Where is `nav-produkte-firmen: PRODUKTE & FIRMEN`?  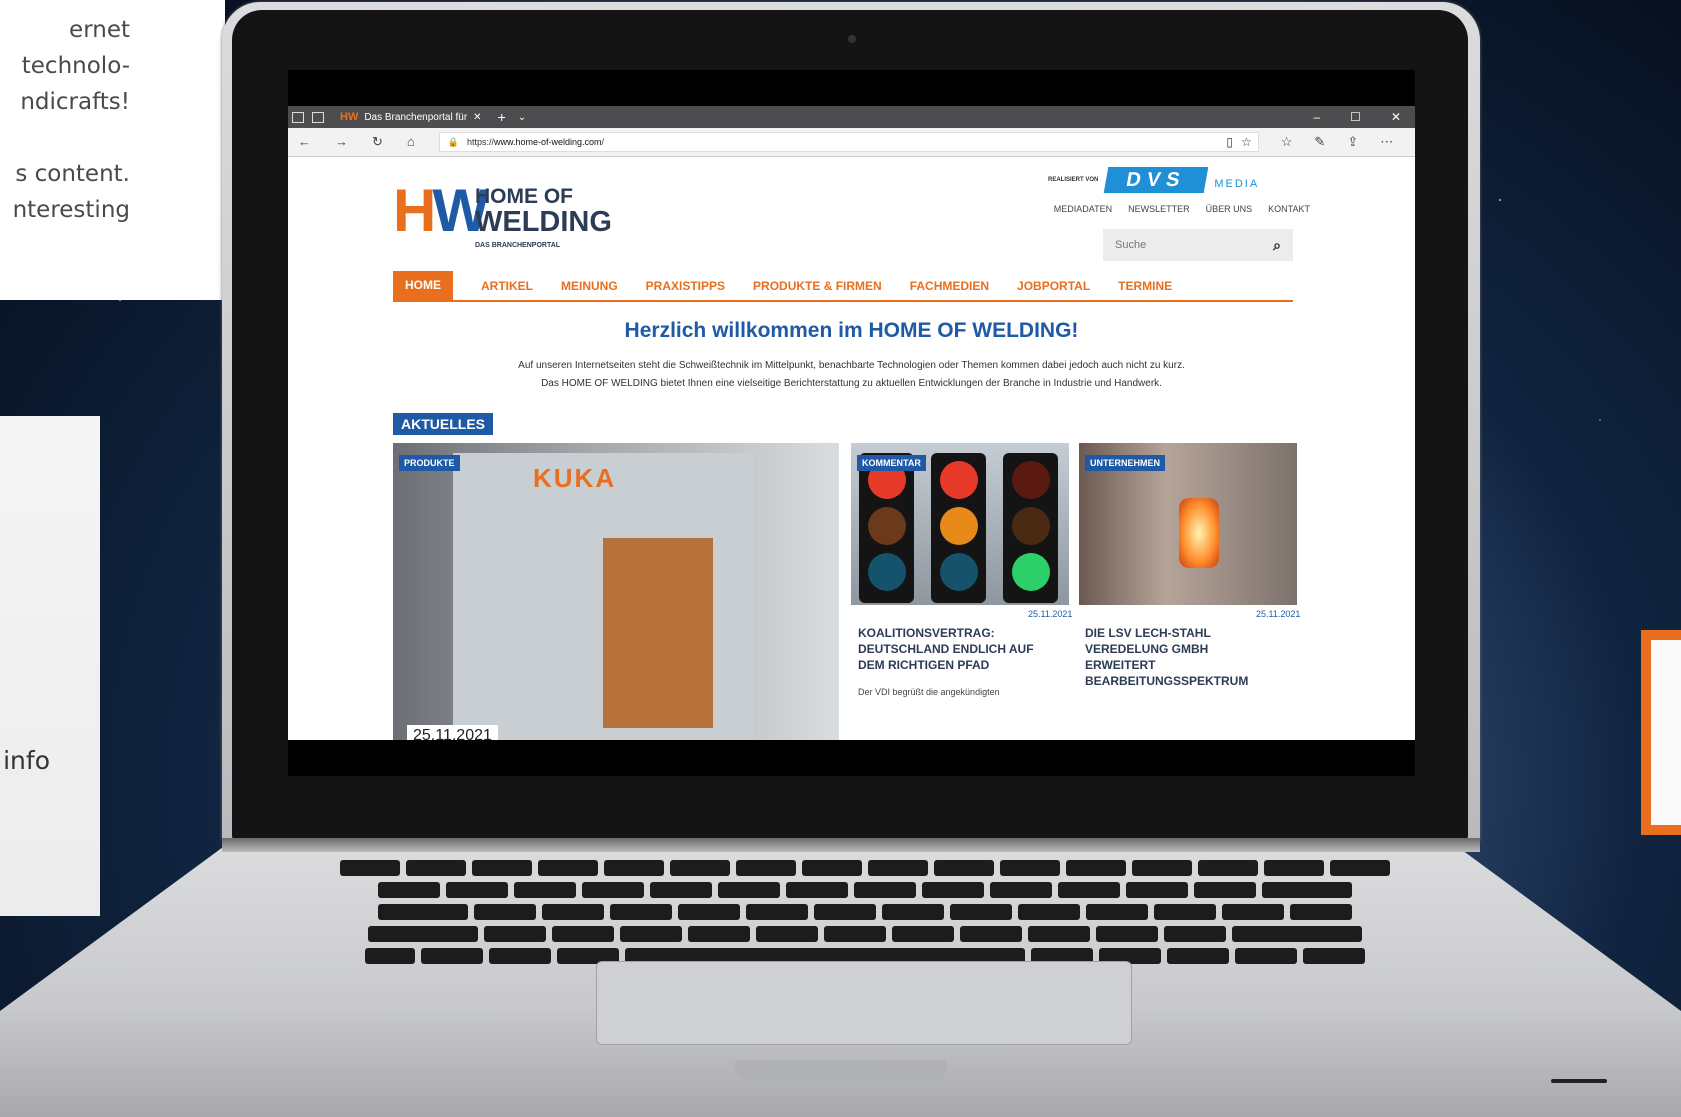
nav-produkte-firmen: PRODUKTE & FIRMEN is located at coordinates (817, 286).